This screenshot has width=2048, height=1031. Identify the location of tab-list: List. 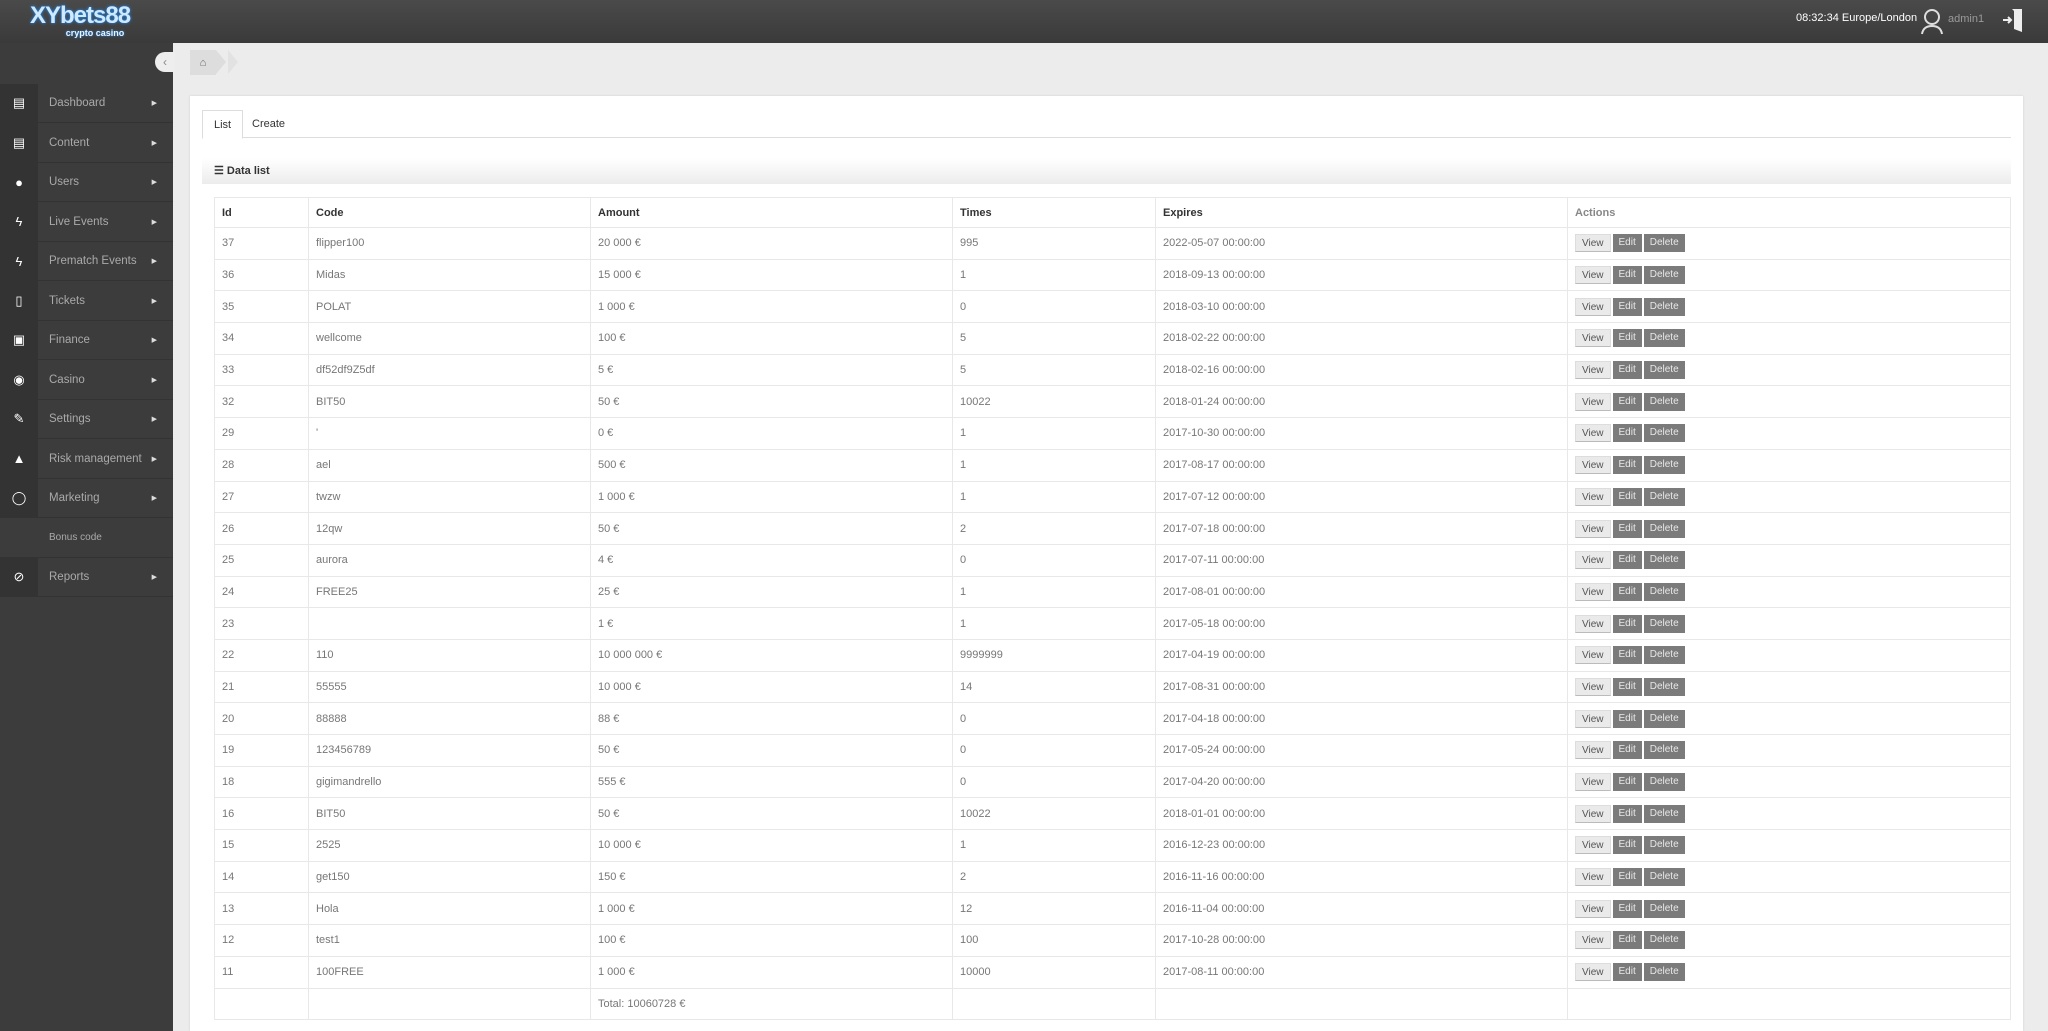
(223, 124).